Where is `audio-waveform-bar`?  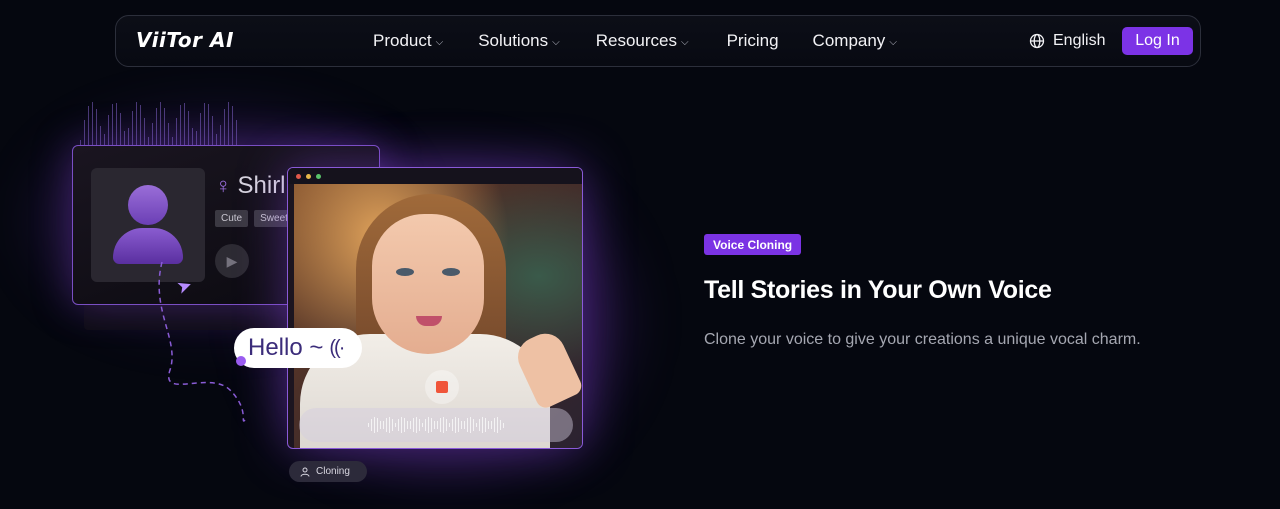
audio-waveform-bar is located at coordinates (436, 425).